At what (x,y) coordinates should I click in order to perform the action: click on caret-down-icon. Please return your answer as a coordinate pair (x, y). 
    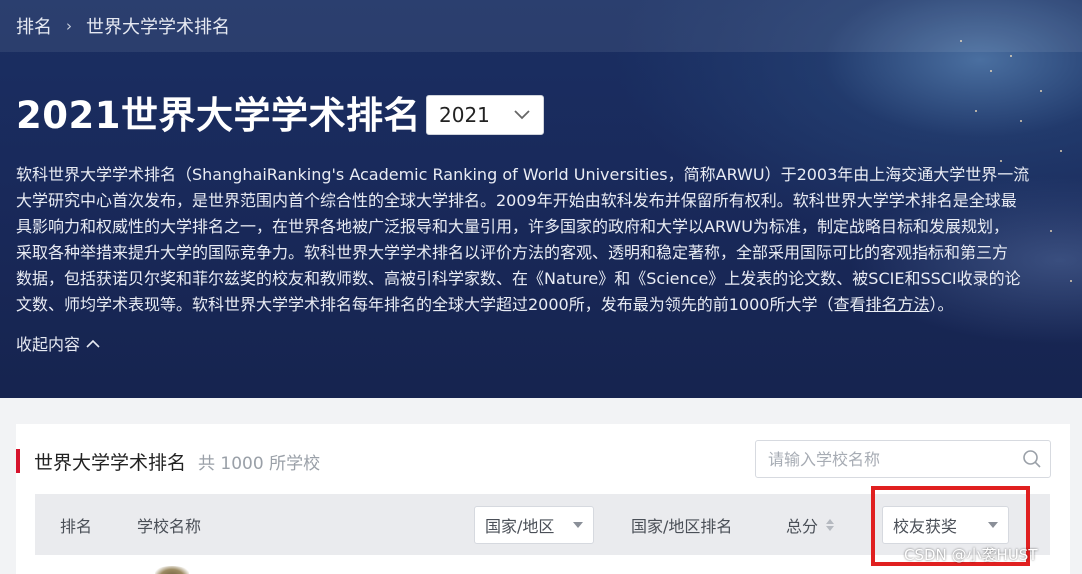
    Looking at the image, I should click on (578, 525).